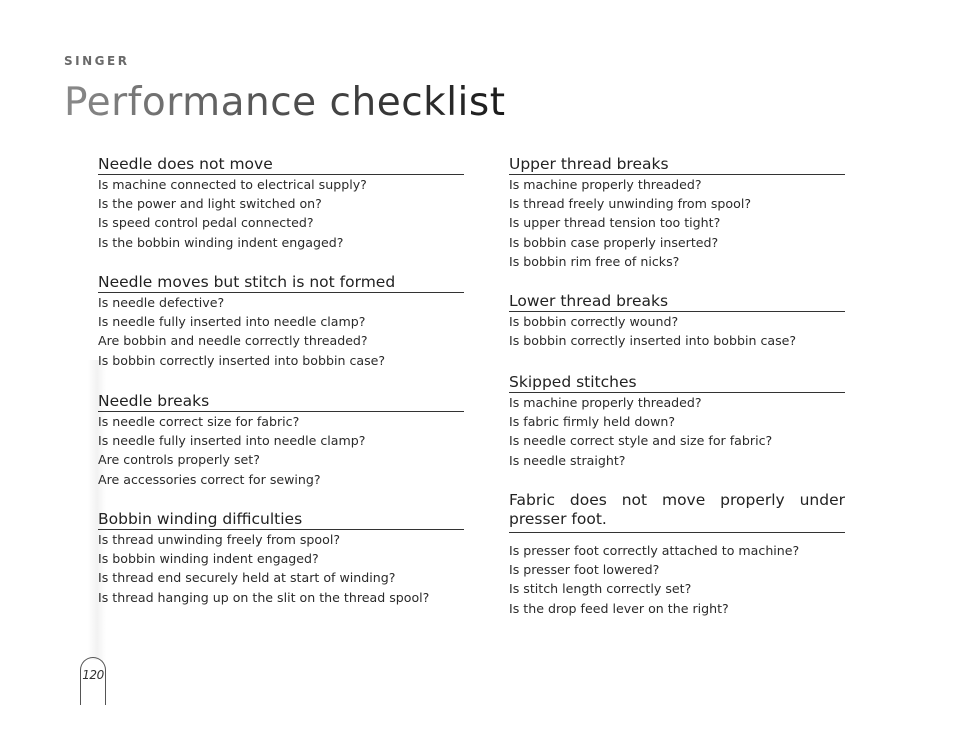 This screenshot has height=737, width=954. What do you see at coordinates (567, 460) in the screenshot?
I see `checklist-item: Is needle straight?` at bounding box center [567, 460].